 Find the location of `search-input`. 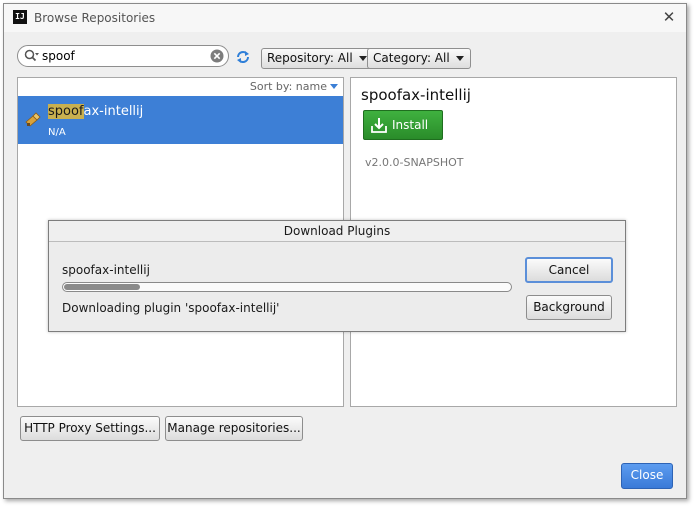

search-input is located at coordinates (122, 56).